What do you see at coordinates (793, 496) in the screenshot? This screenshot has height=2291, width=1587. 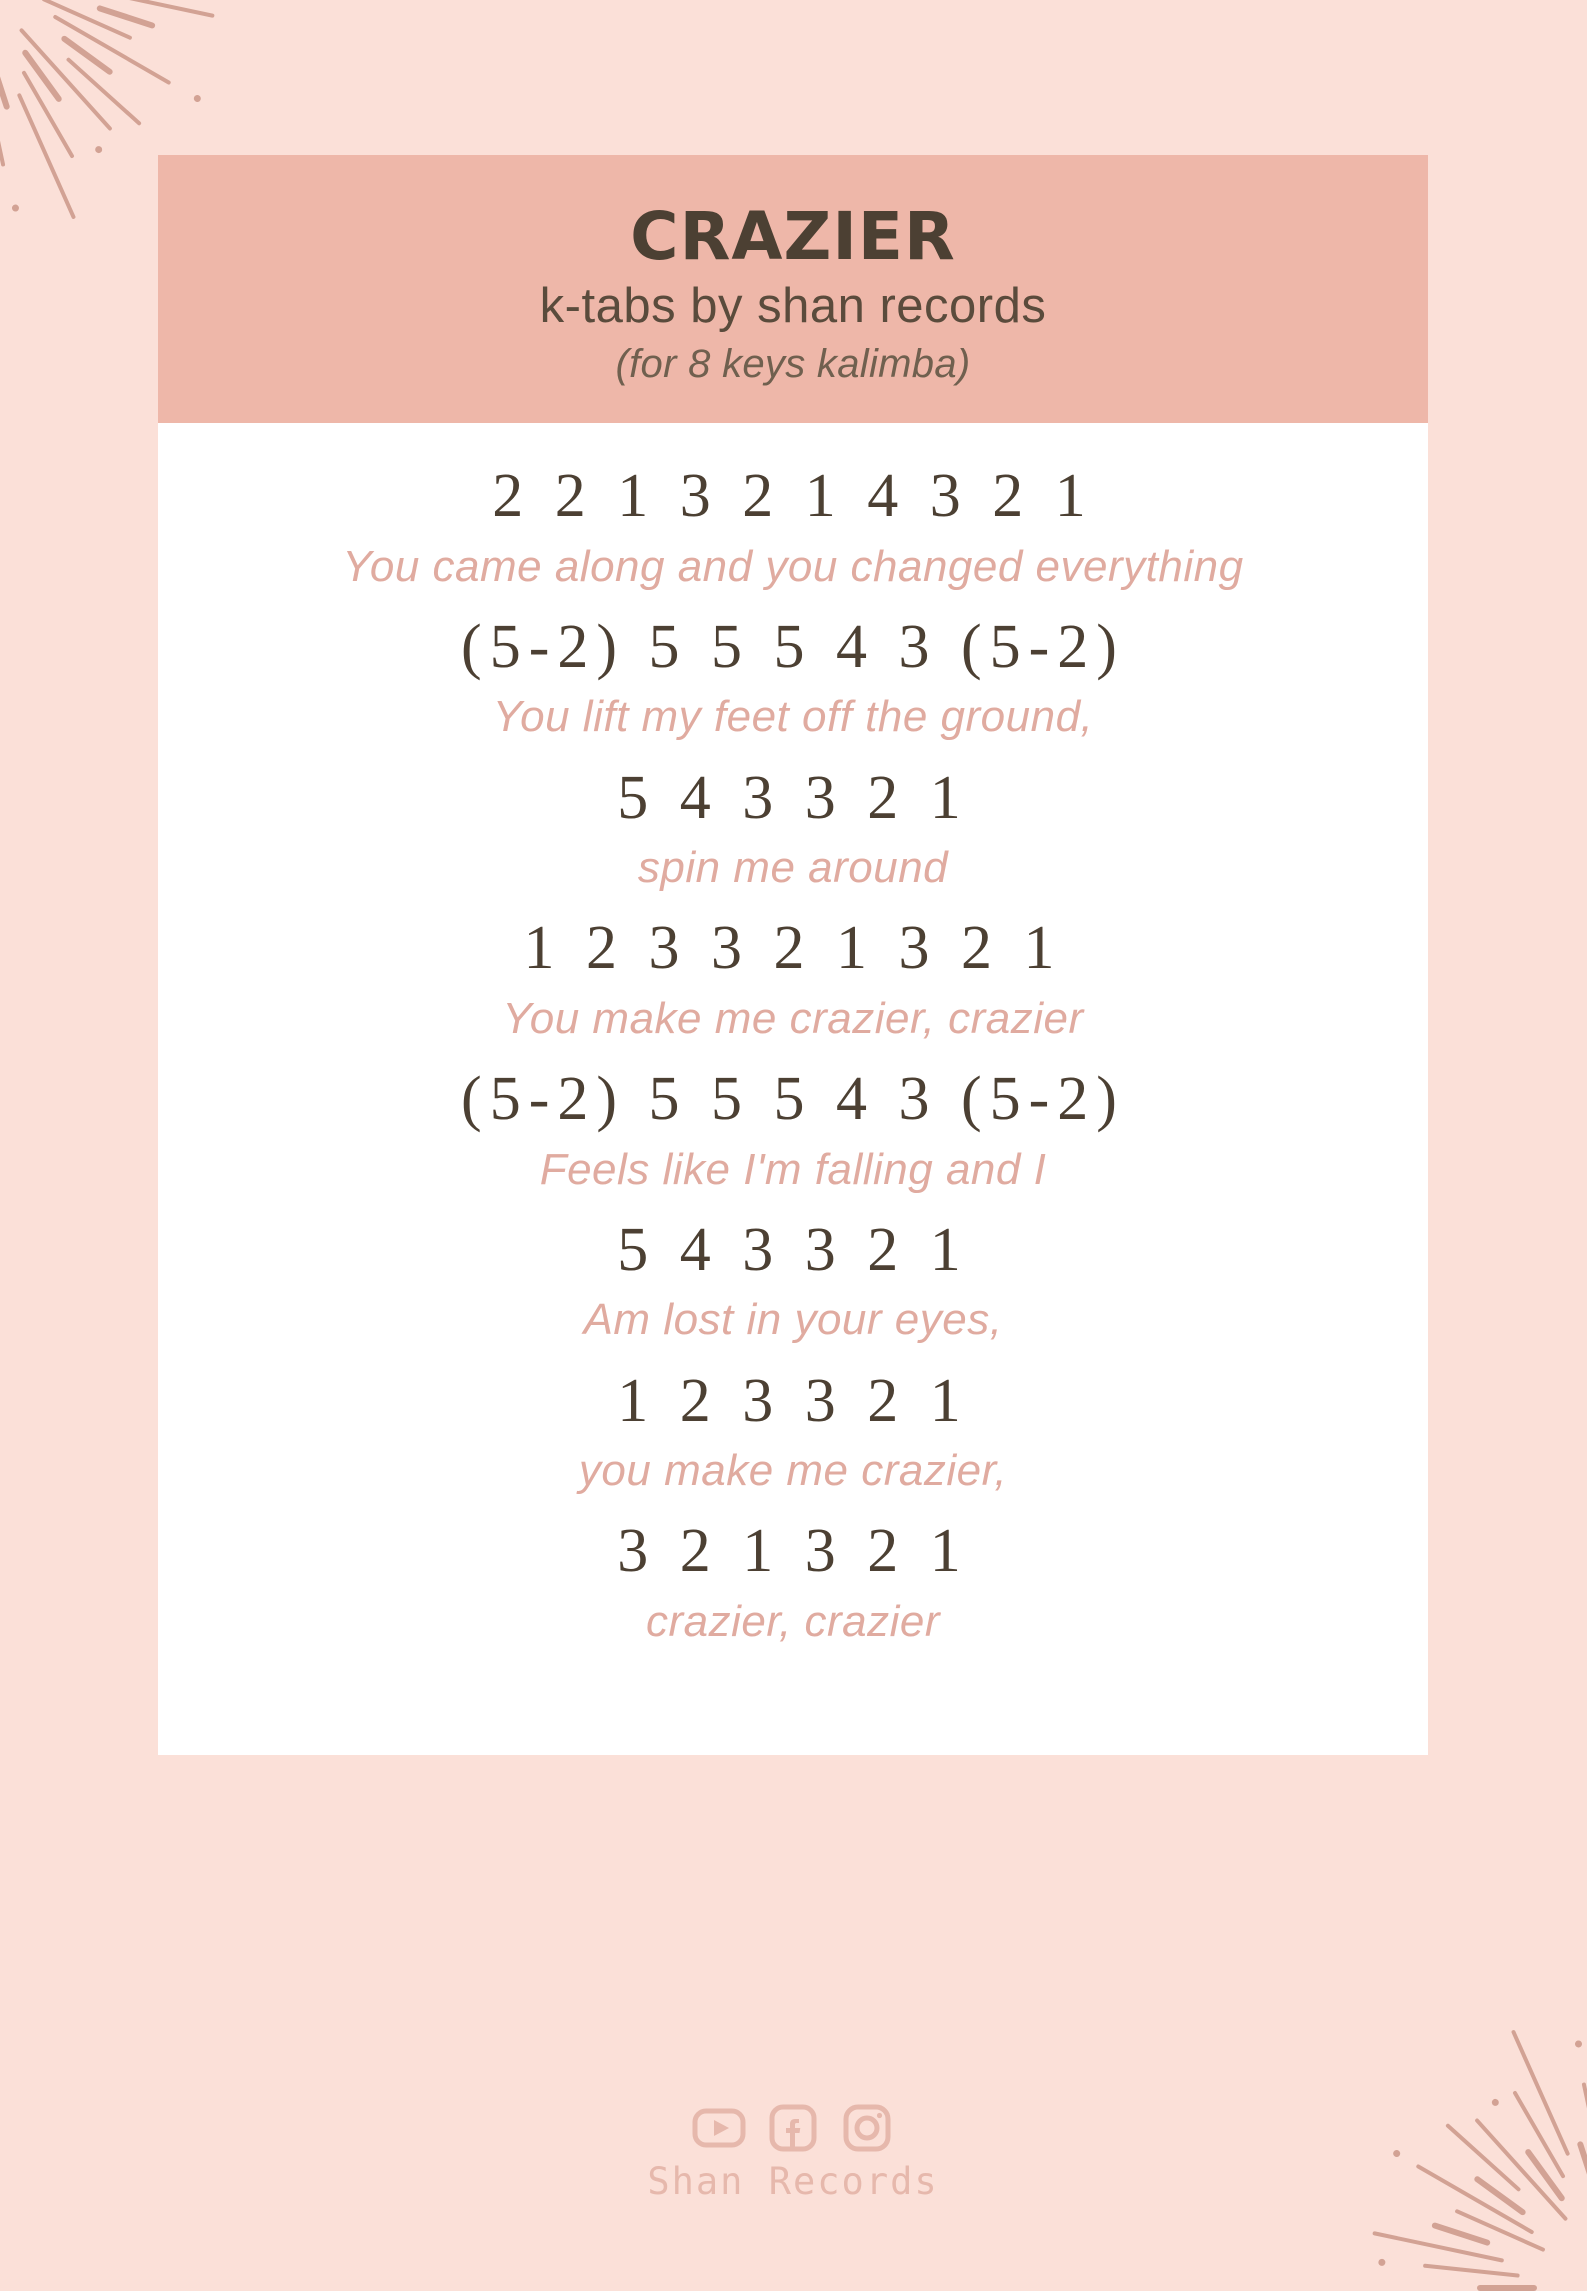 I see `tab-notation-line: 2 2 1 3 2 1 4 3 2 1` at bounding box center [793, 496].